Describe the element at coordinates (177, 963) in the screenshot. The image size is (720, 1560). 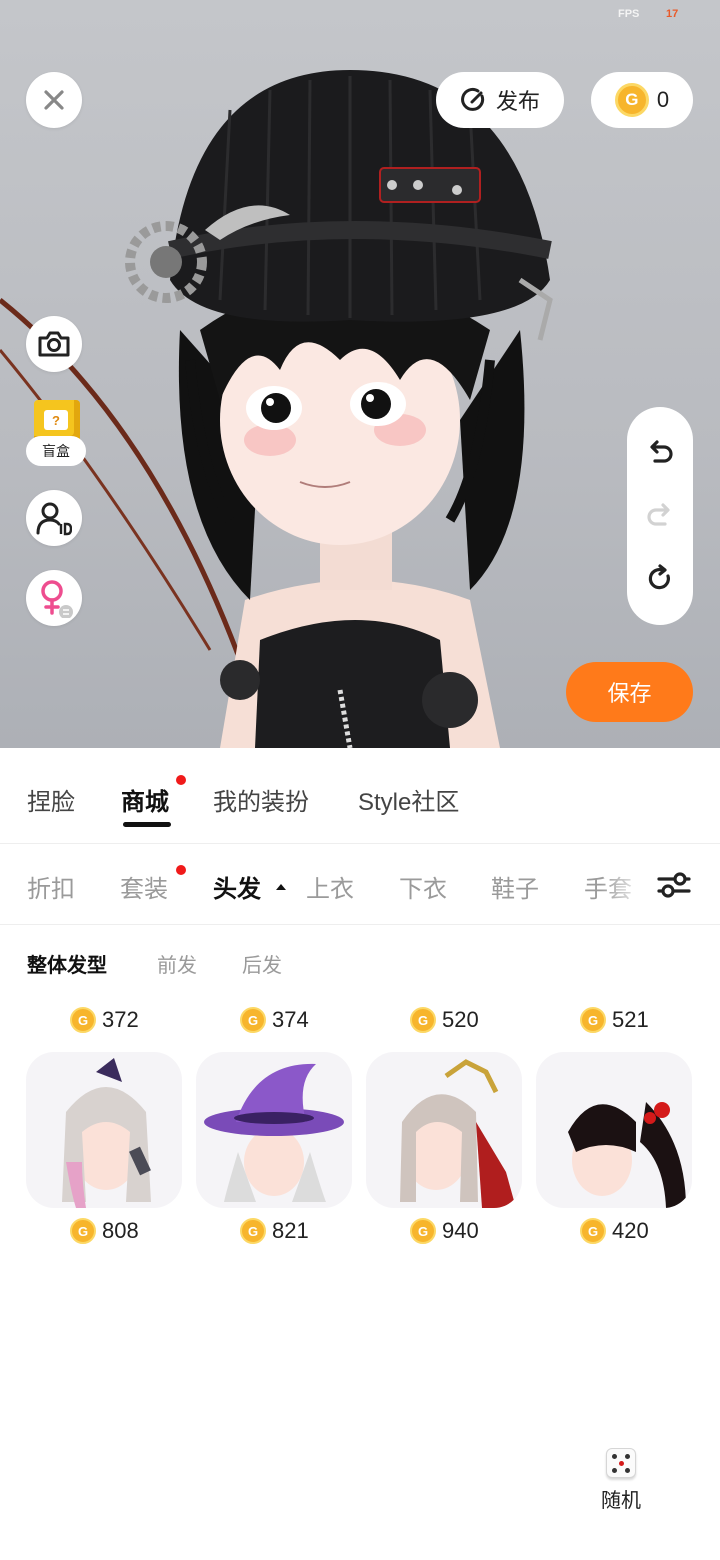
I see `hair-type-front: 前发` at that location.